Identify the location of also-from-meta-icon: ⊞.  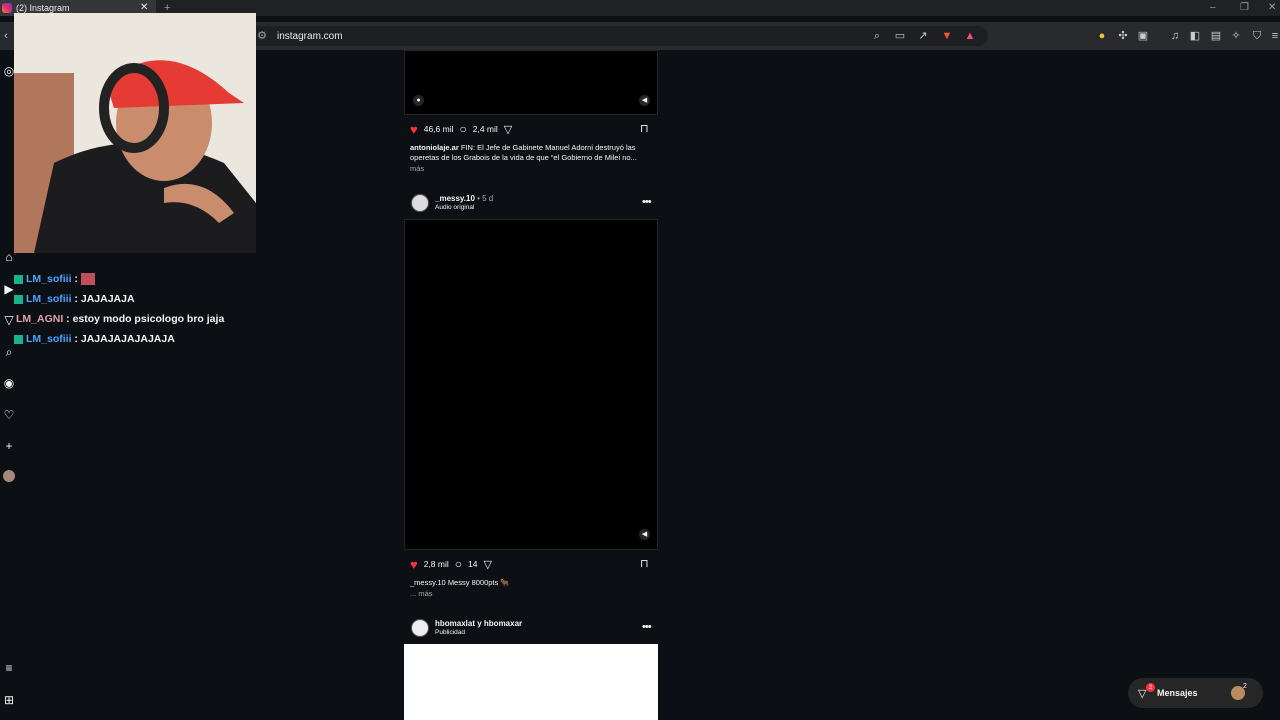
(9, 700).